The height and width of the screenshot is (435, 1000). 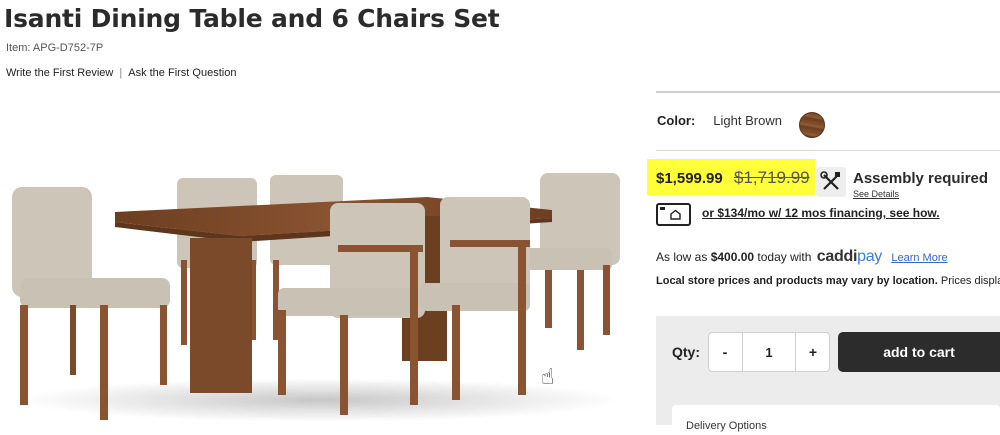 What do you see at coordinates (673, 214) in the screenshot?
I see `payment-card-icon` at bounding box center [673, 214].